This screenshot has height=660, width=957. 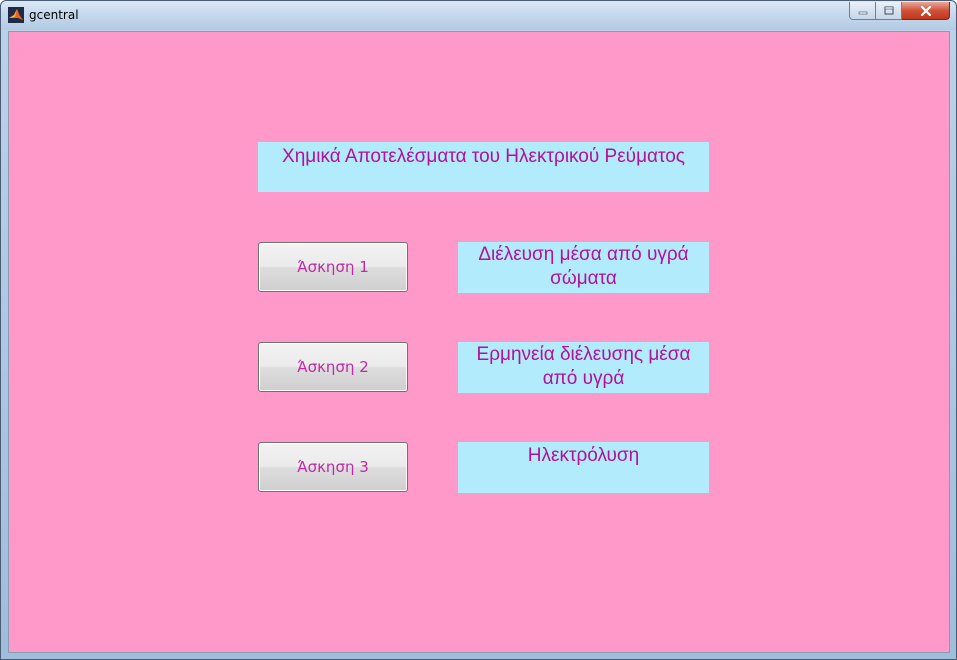 I want to click on close-icon, so click(x=925, y=10).